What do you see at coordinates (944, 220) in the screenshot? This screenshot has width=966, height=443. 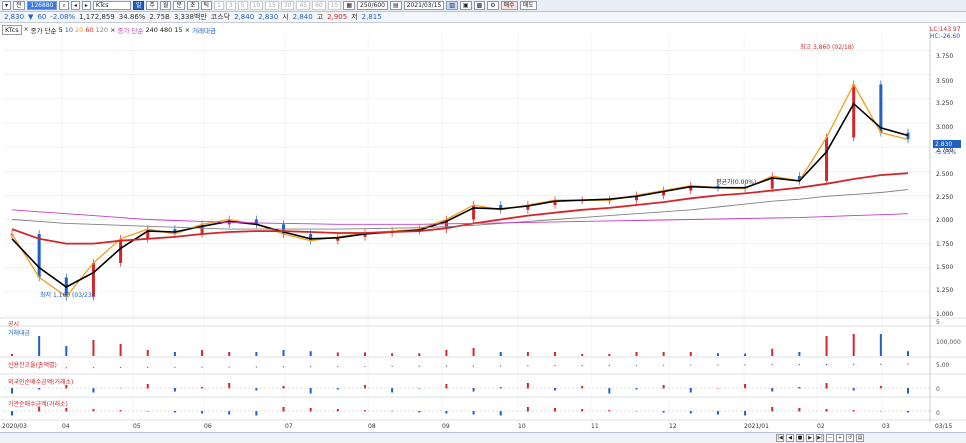 I see `price-tick: 2.000` at bounding box center [944, 220].